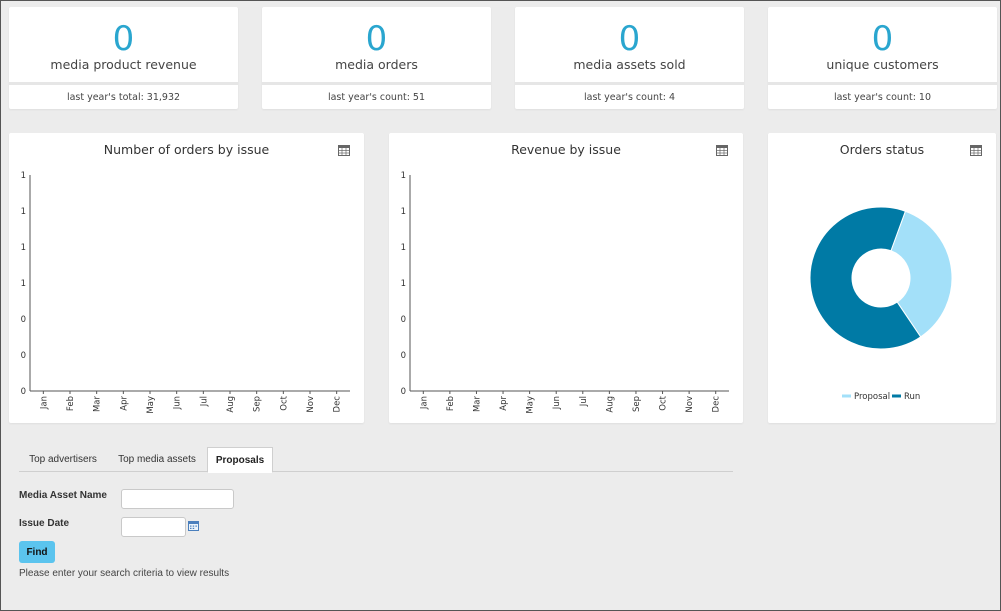 This screenshot has width=1001, height=611. What do you see at coordinates (123, 97) in the screenshot?
I see `kpi-subtext: last year's total: 31,932` at bounding box center [123, 97].